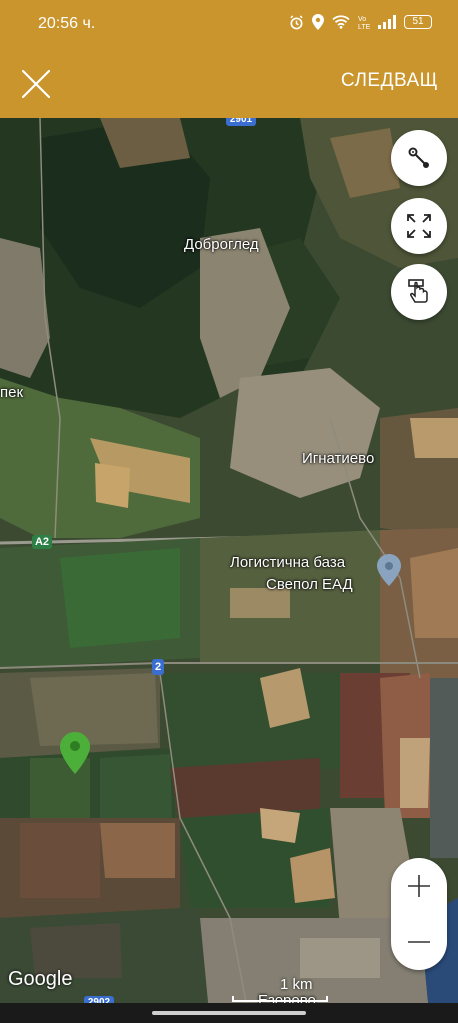 The image size is (458, 1023). Describe the element at coordinates (11, 392) in the screenshot. I see `place-label-pek: пек` at that location.